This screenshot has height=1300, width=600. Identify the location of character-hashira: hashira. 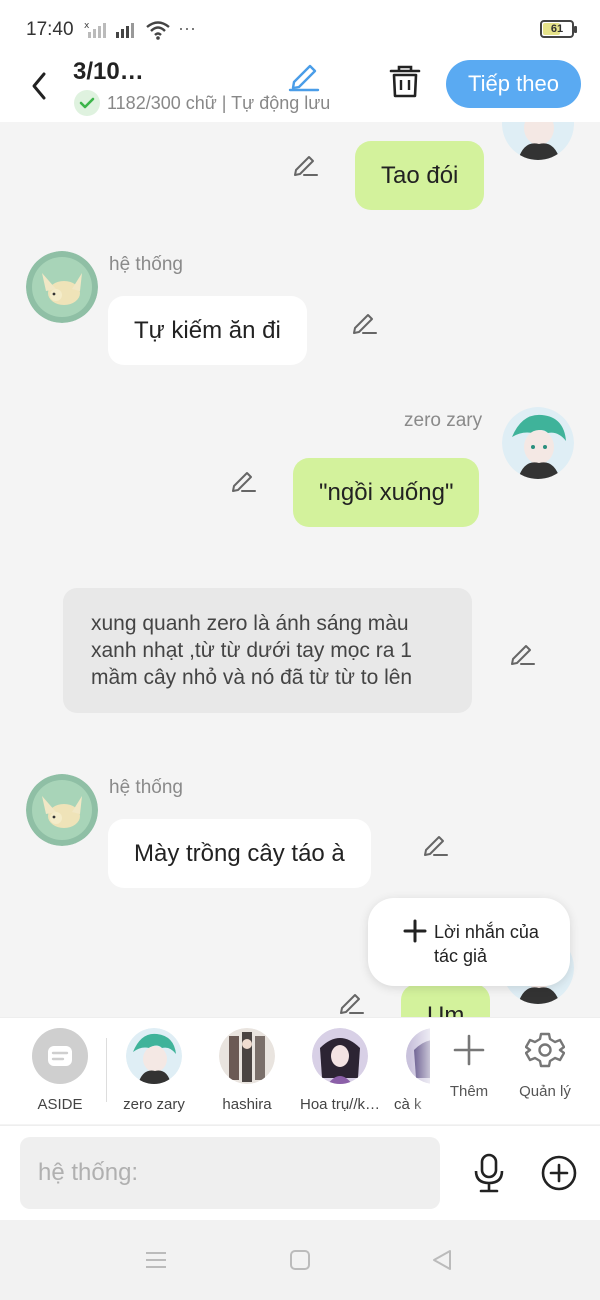
(247, 1070).